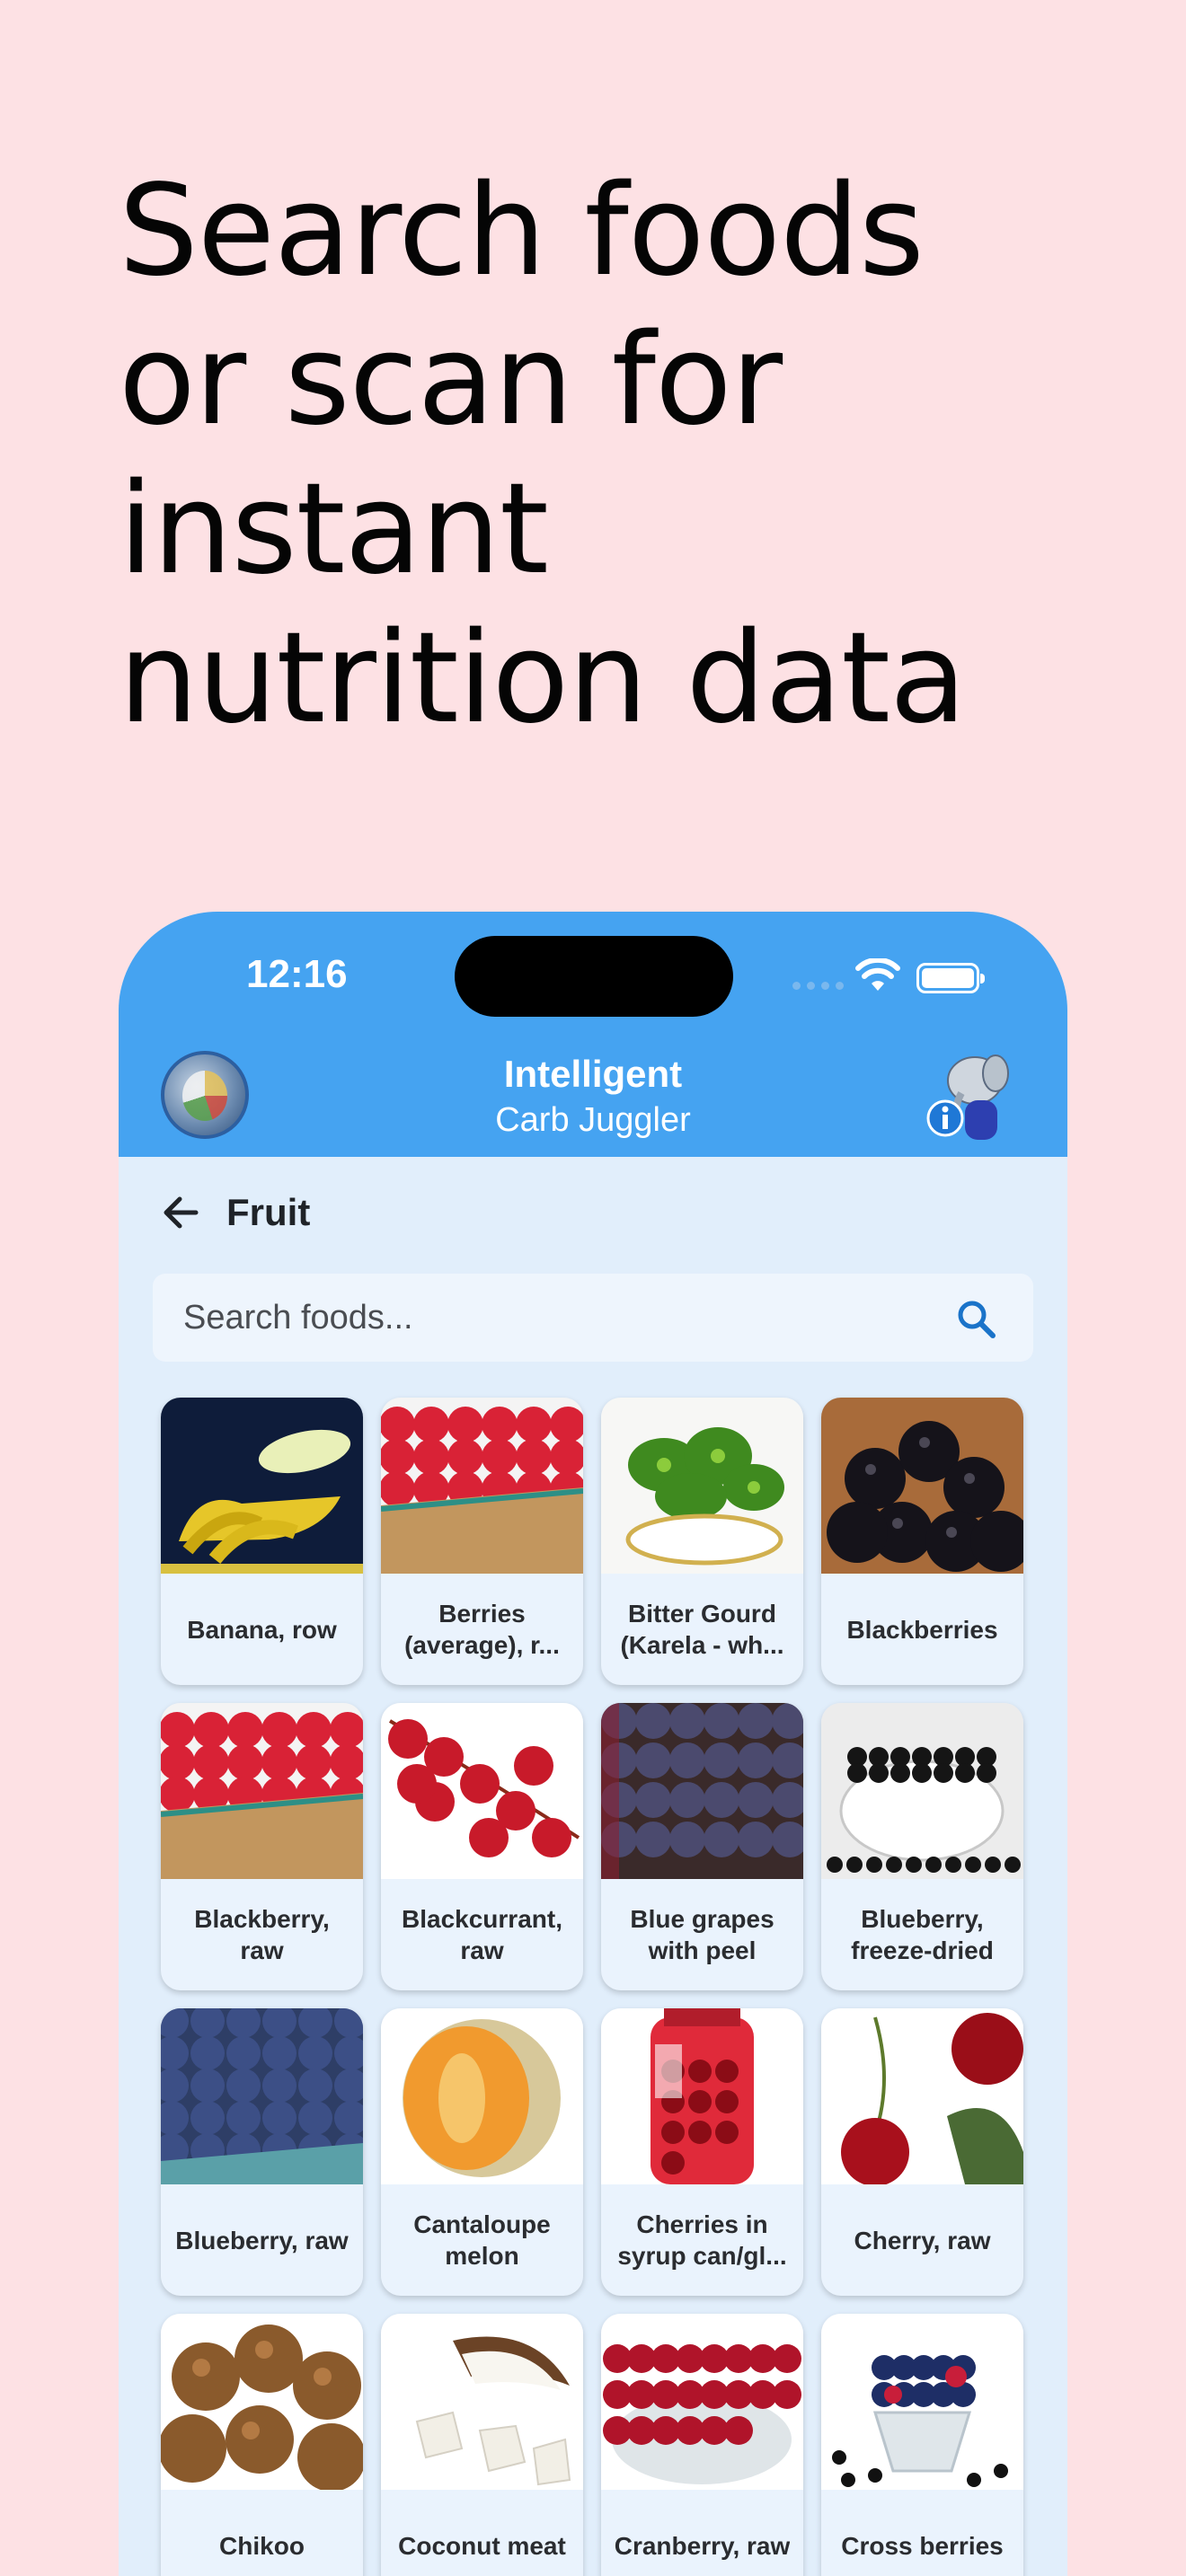 The width and height of the screenshot is (1186, 2576). I want to click on food-card-label: Chikoo, so click(262, 2545).